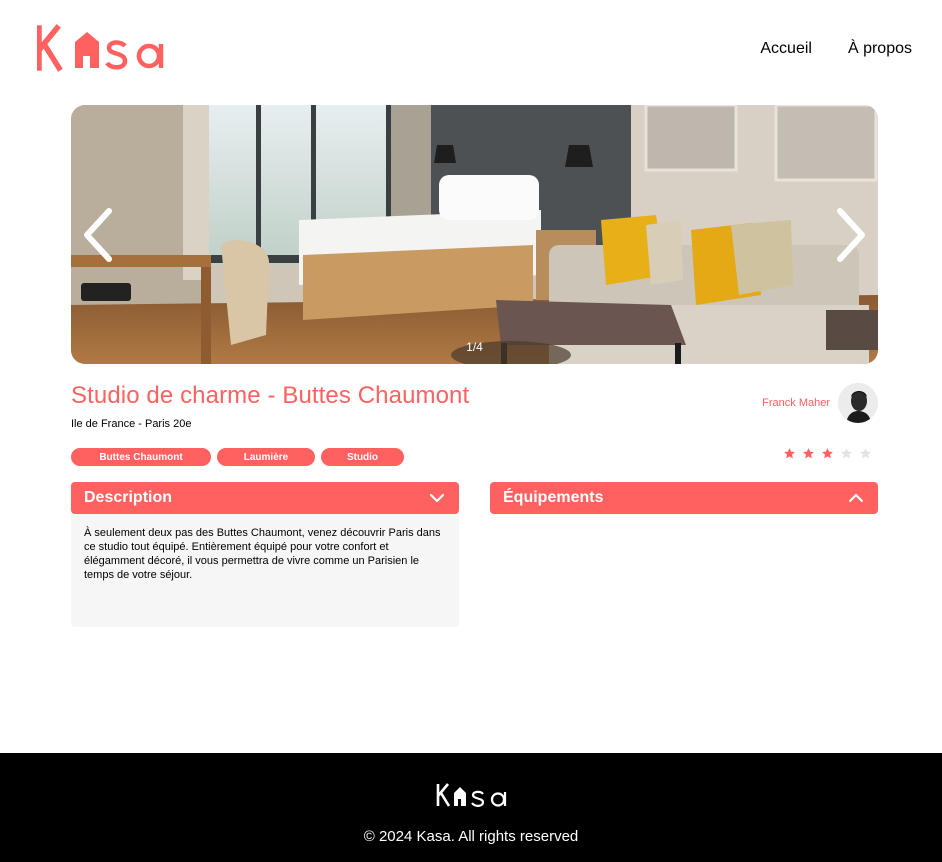 The image size is (942, 862). What do you see at coordinates (437, 498) in the screenshot?
I see `chevron-down-icon` at bounding box center [437, 498].